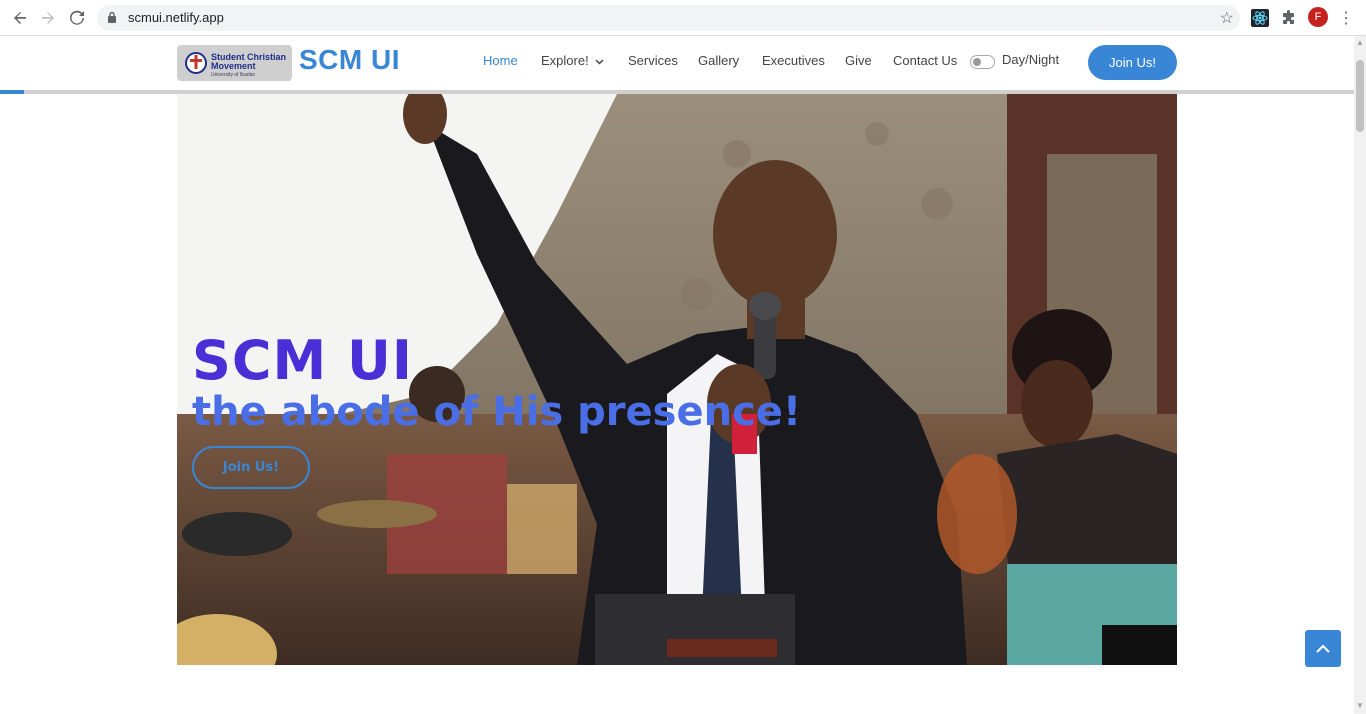  Describe the element at coordinates (1360, 706) in the screenshot. I see `scroll-down-arrow-icon: ▼` at that location.